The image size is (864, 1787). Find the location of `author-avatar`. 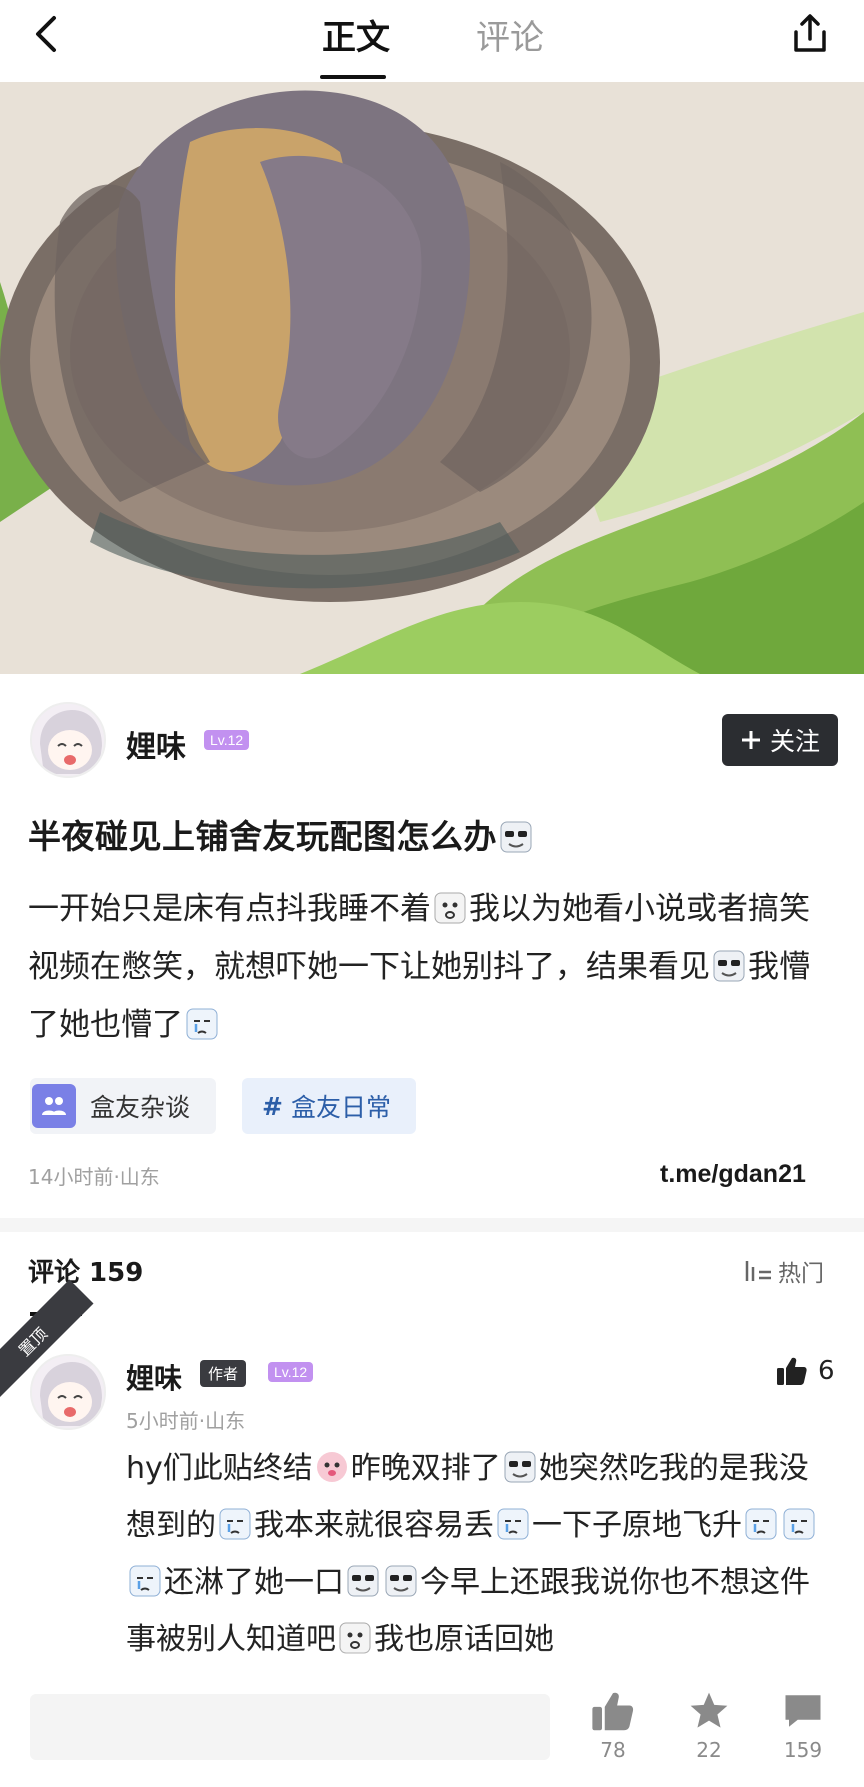

author-avatar is located at coordinates (68, 740).